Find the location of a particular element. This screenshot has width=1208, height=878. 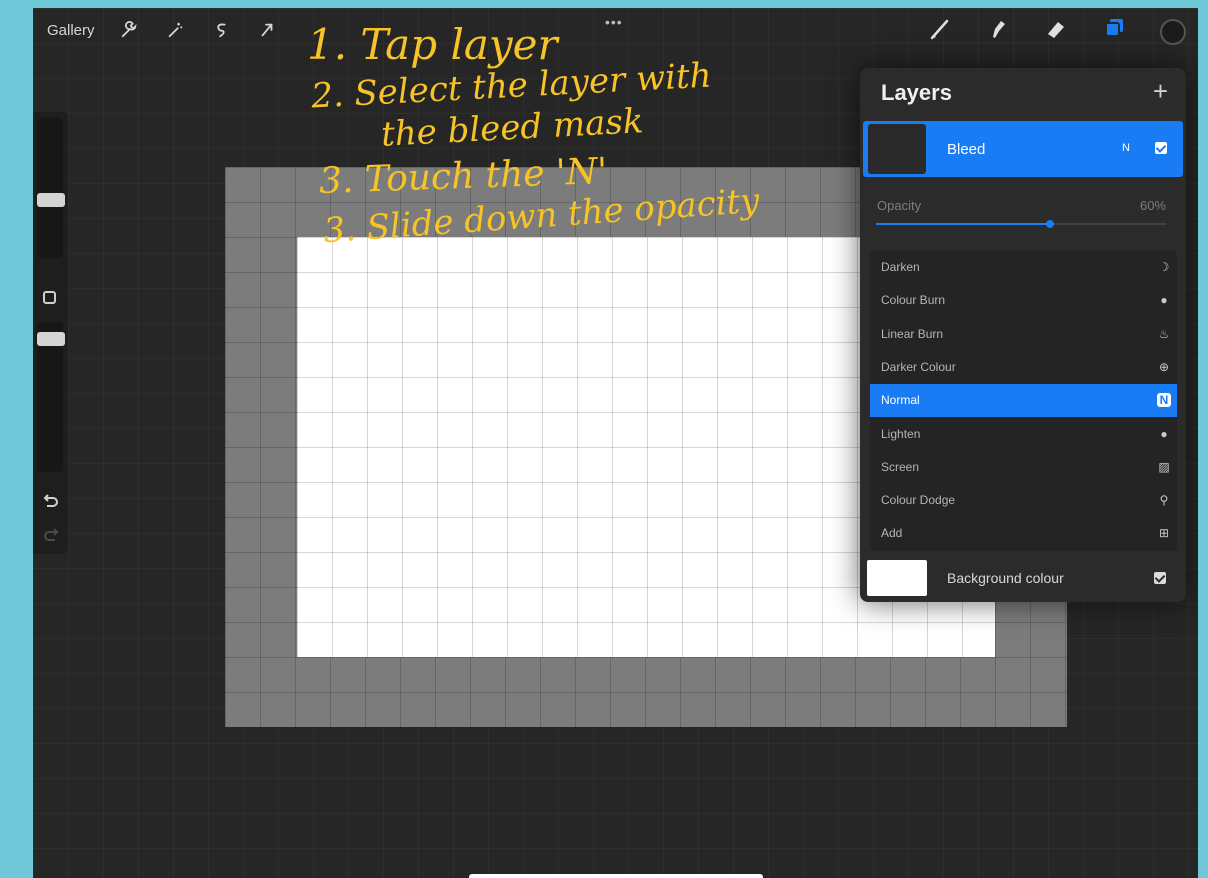

opacity-thumb is located at coordinates (51, 339).